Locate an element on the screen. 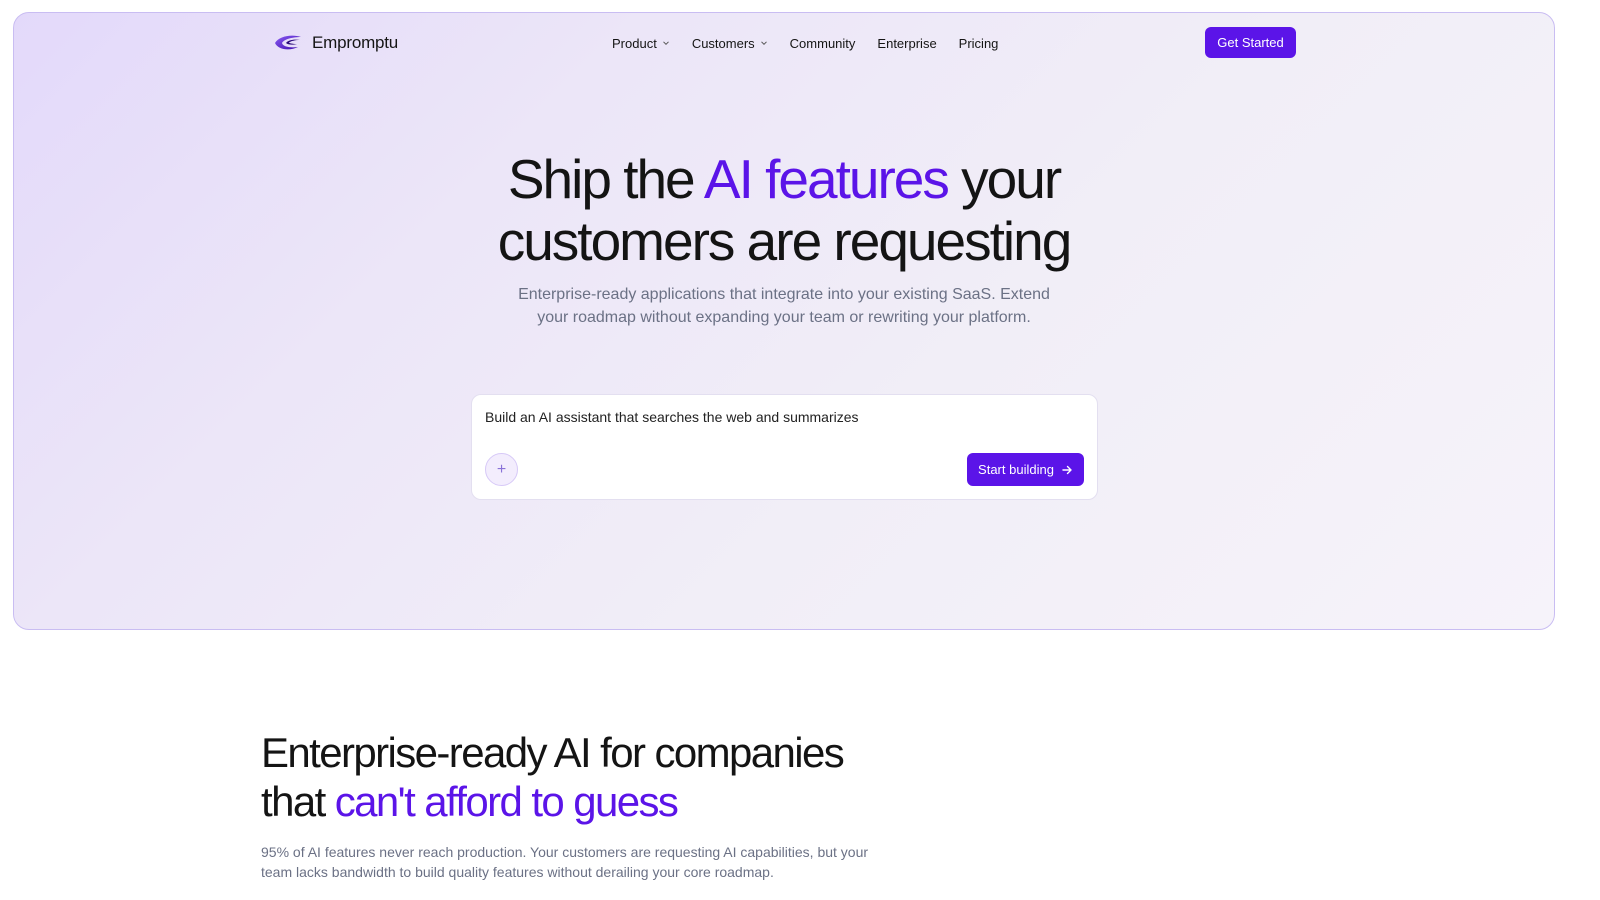 The image size is (1600, 900). hero-title-part1: Ship the is located at coordinates (605, 179).